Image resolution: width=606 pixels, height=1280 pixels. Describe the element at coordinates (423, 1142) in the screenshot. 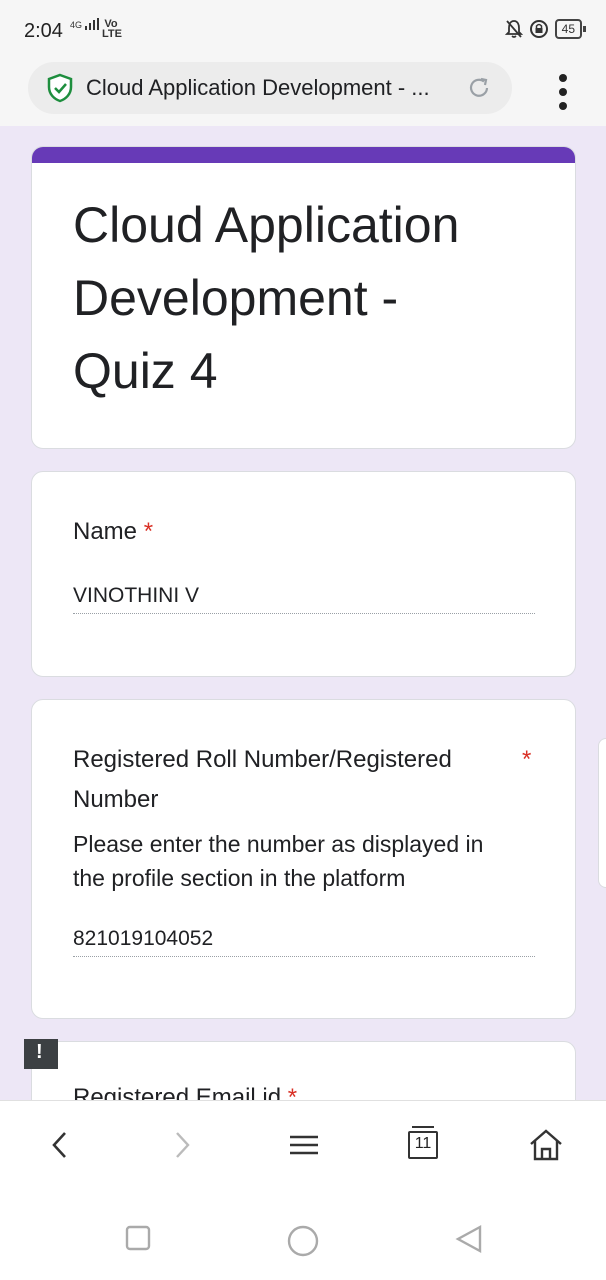

I see `tabs-button: 11` at that location.